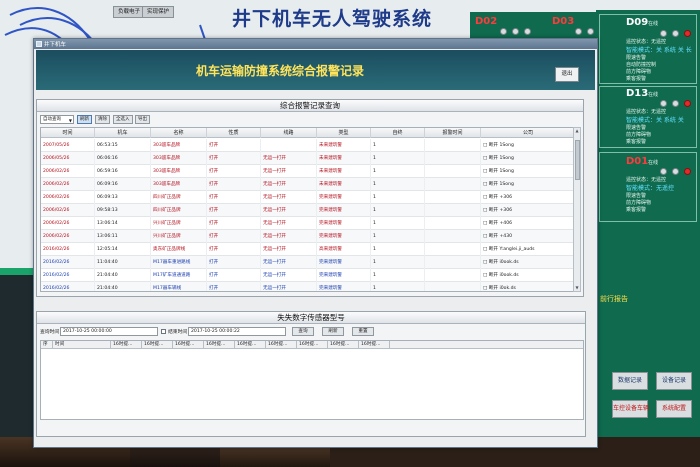 The image size is (700, 467). Describe the element at coordinates (303, 331) in the screenshot. I see `sensor-search-button: 查询` at that location.